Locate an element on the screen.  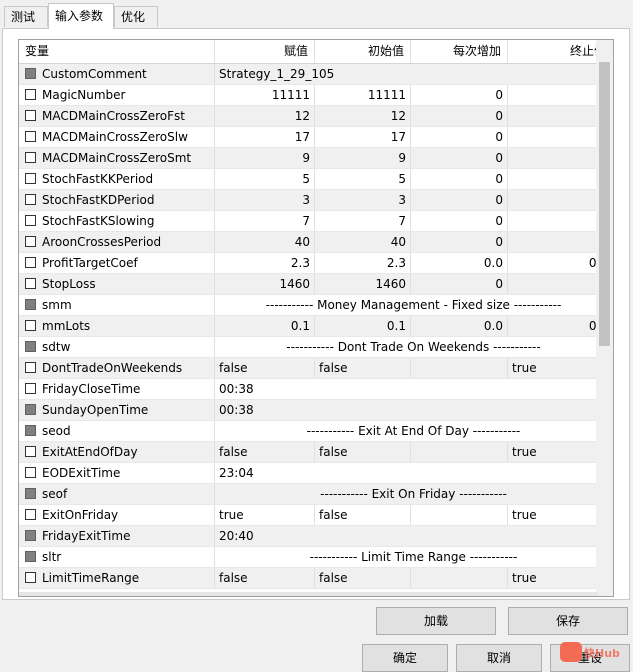
param-row-DontTradeOnWeekends: DontTradeOnWeekends false false true is located at coordinates (316, 368).